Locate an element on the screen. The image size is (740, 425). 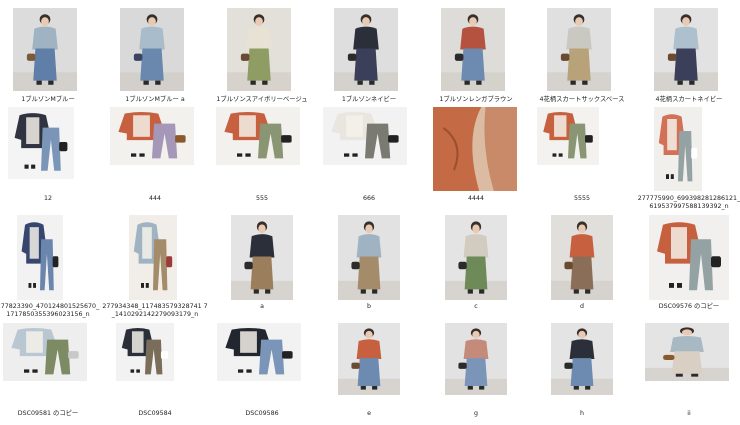
file-name-label: DSC09576 のコピー is located at coordinates (689, 306).